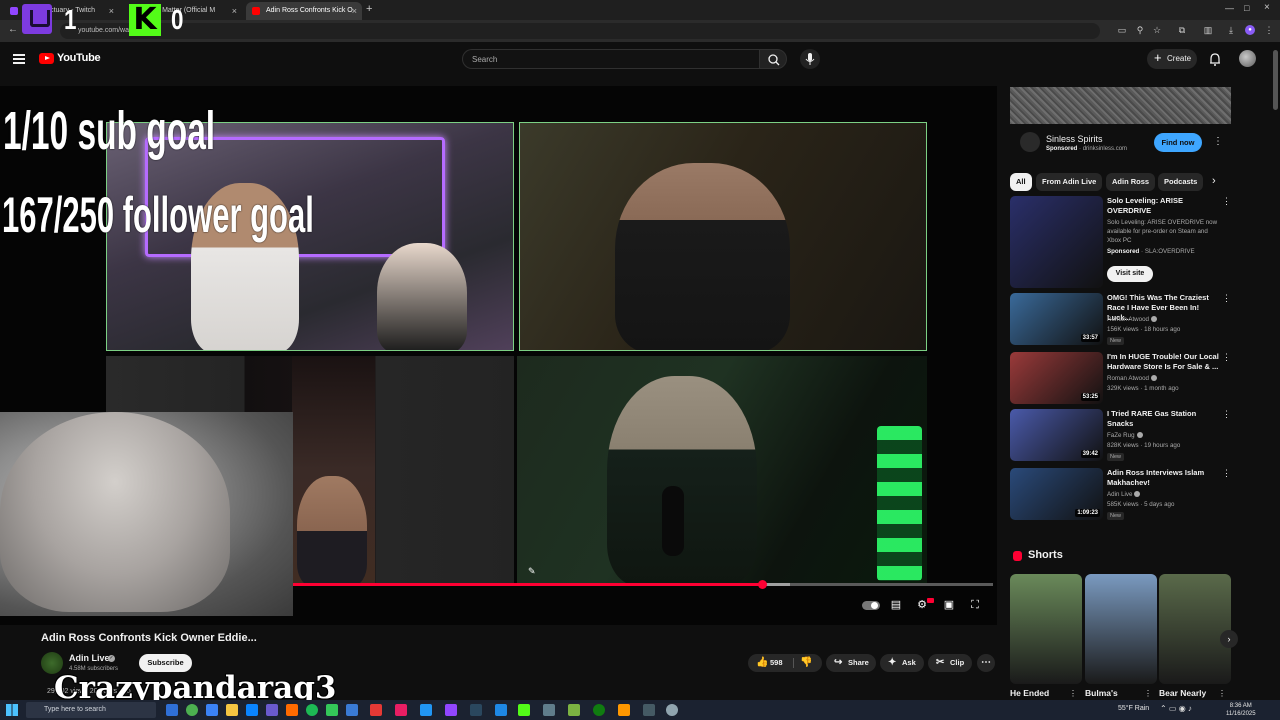 The width and height of the screenshot is (1280, 720). What do you see at coordinates (776, 663) in the screenshot?
I see `like-count: 598` at bounding box center [776, 663].